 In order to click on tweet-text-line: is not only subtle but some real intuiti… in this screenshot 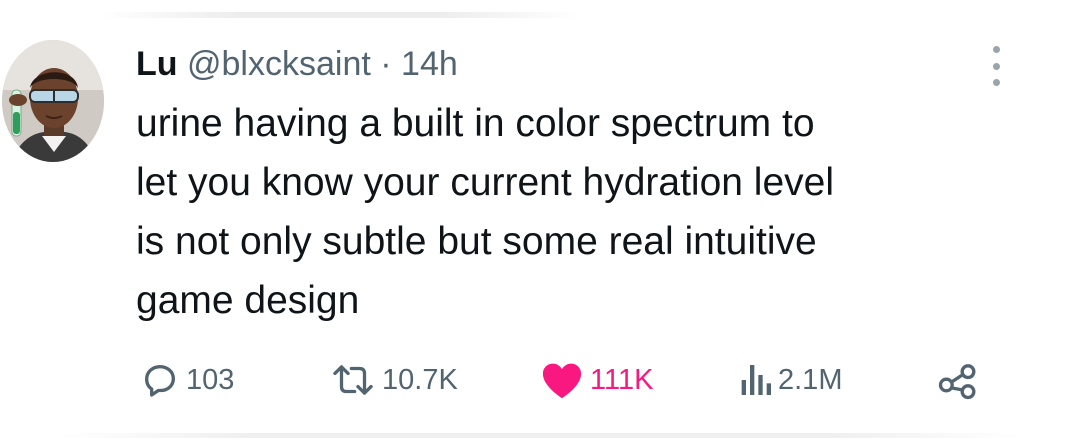, I will do `click(476, 241)`.